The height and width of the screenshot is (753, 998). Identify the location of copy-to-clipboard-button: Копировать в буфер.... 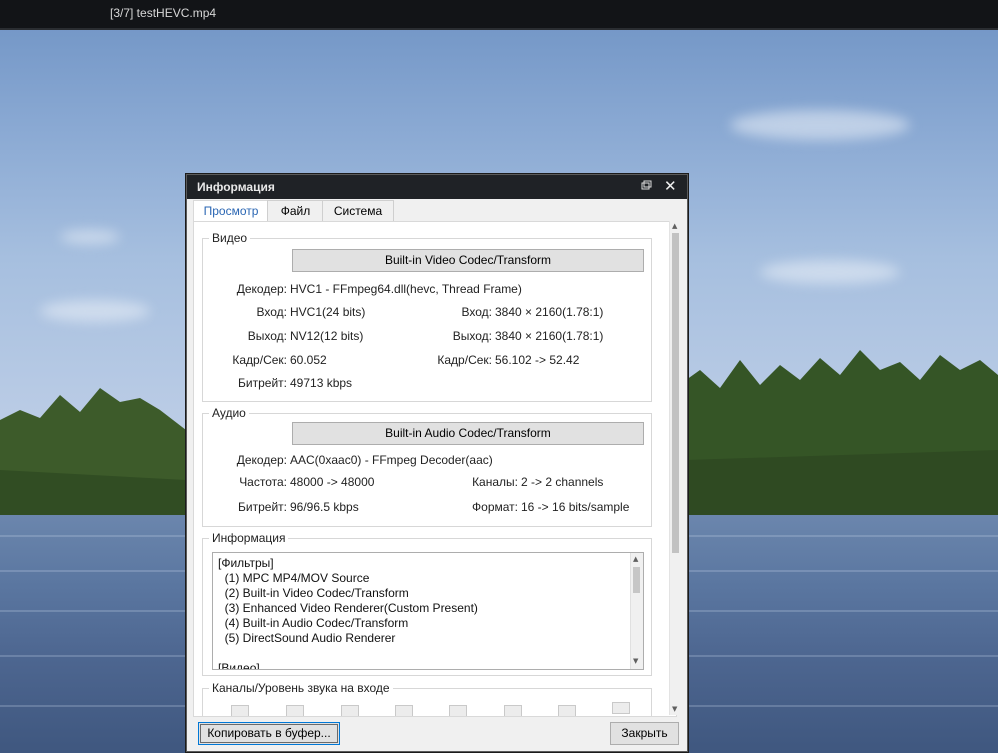
(269, 733).